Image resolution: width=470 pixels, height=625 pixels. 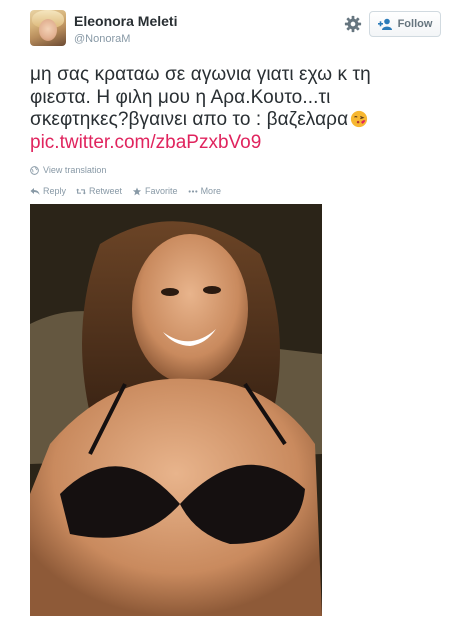 What do you see at coordinates (385, 24) in the screenshot?
I see `follow-person-icon` at bounding box center [385, 24].